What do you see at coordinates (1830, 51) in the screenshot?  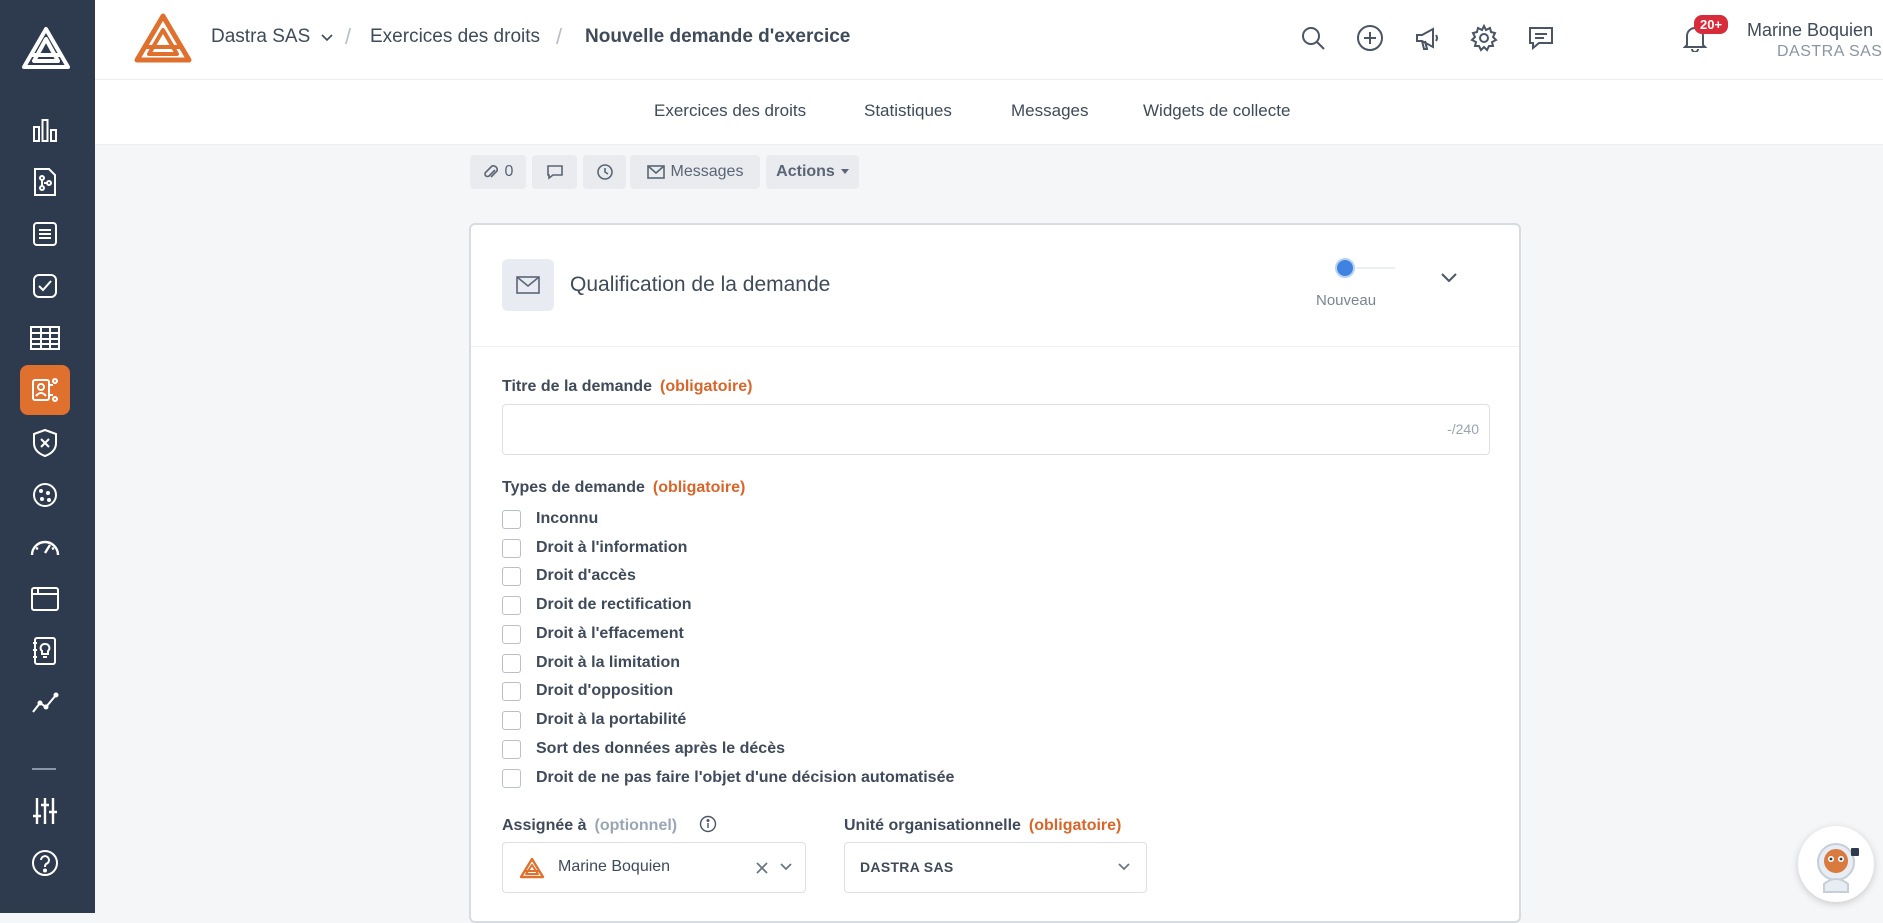 I see `user-org: DASTRA SAS` at bounding box center [1830, 51].